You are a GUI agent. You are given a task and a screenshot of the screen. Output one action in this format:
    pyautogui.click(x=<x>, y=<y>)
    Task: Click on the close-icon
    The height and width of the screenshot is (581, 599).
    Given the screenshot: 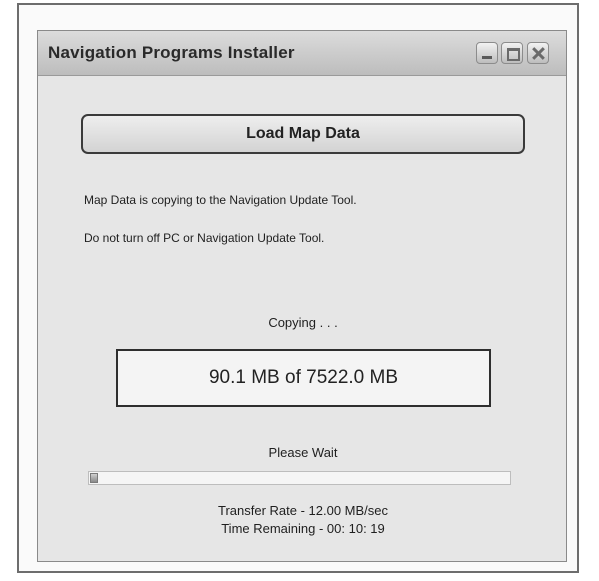 What is the action you would take?
    pyautogui.click(x=538, y=53)
    